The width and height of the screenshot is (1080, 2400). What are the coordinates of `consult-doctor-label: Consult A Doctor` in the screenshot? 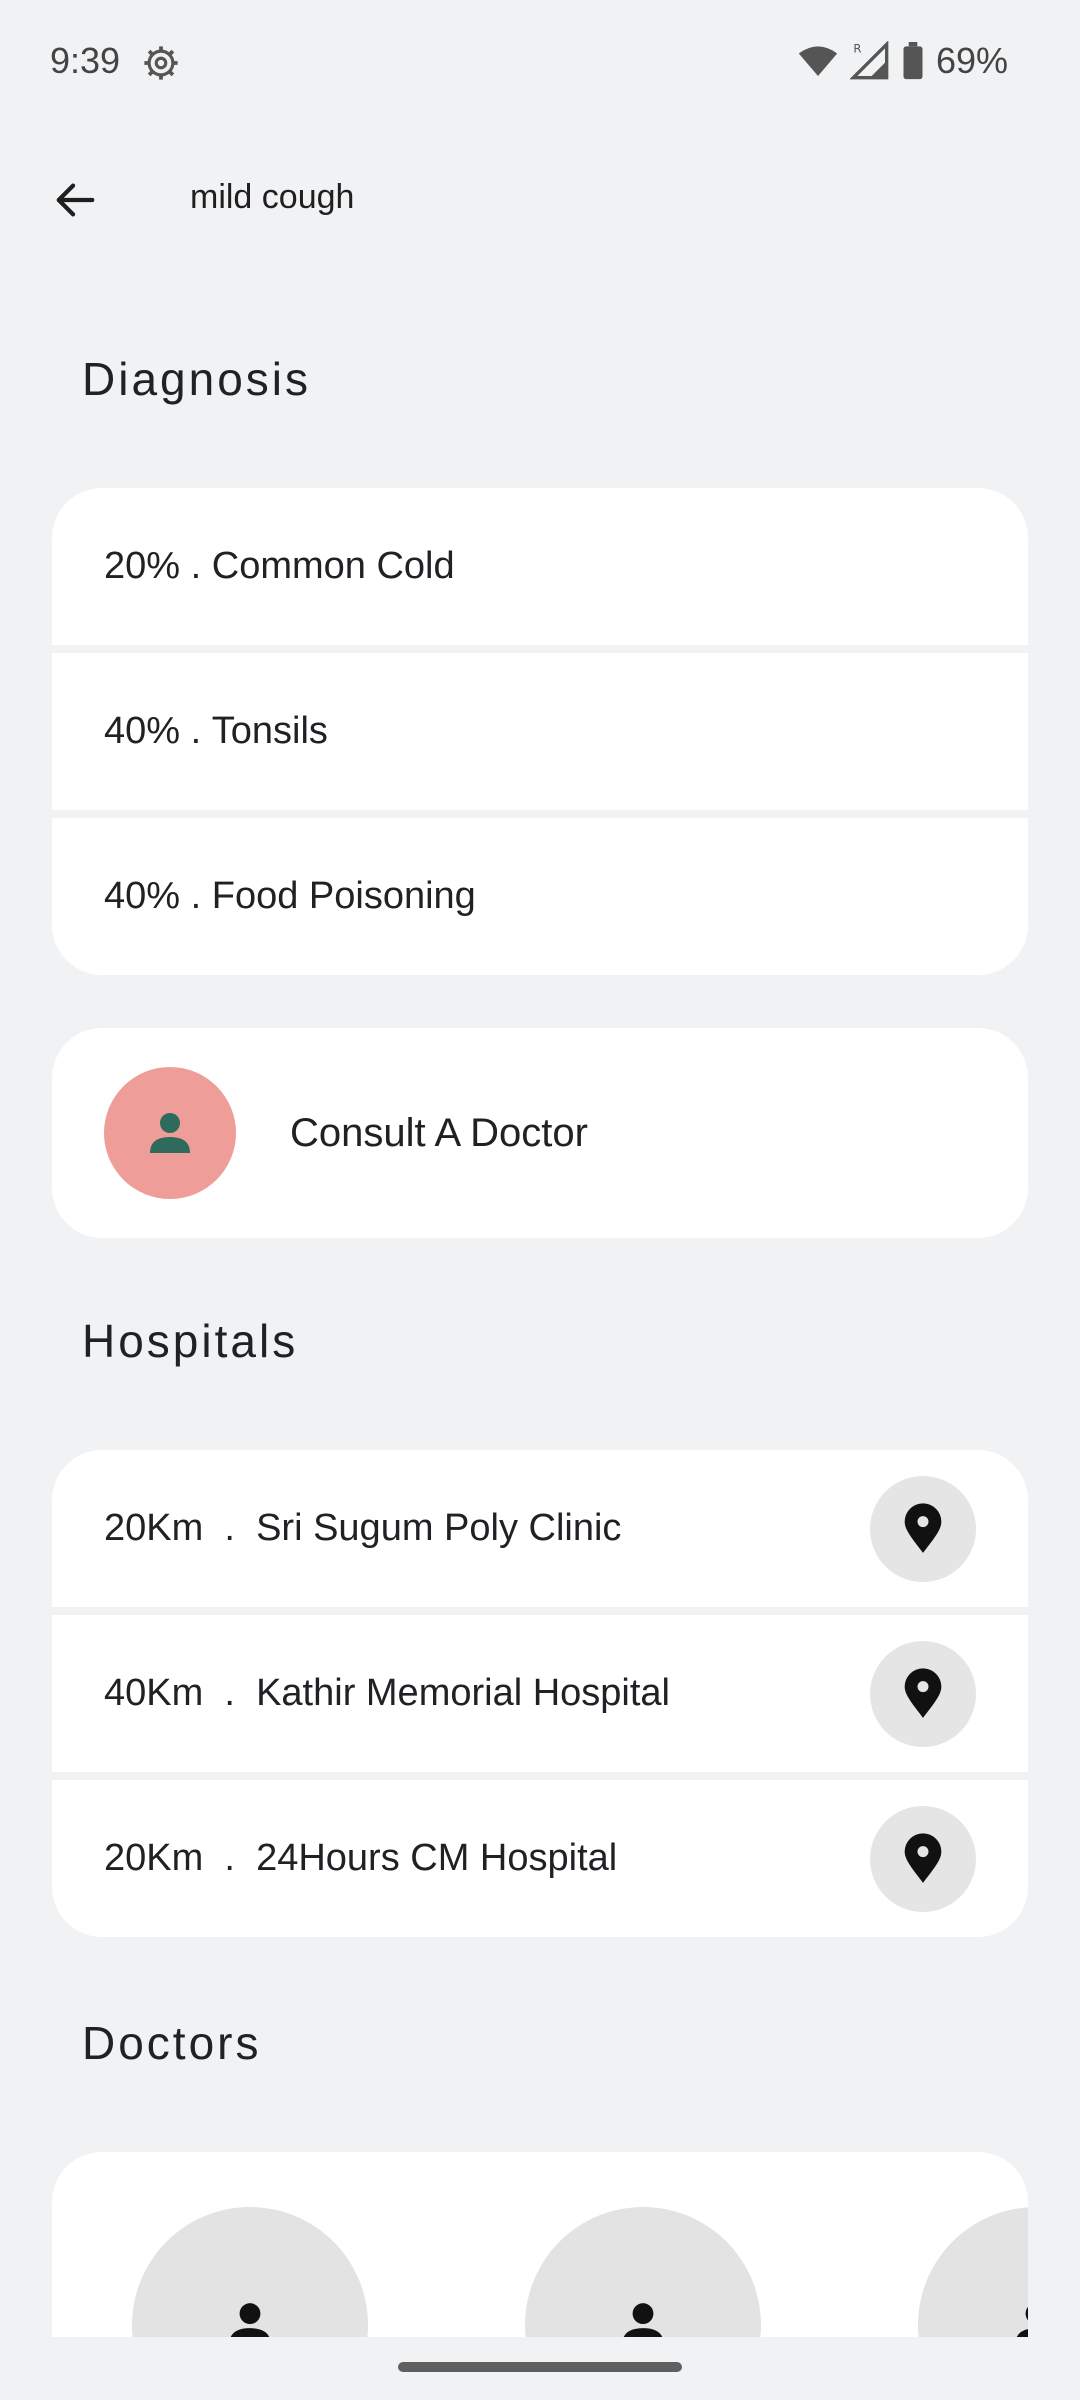 It's located at (439, 1132).